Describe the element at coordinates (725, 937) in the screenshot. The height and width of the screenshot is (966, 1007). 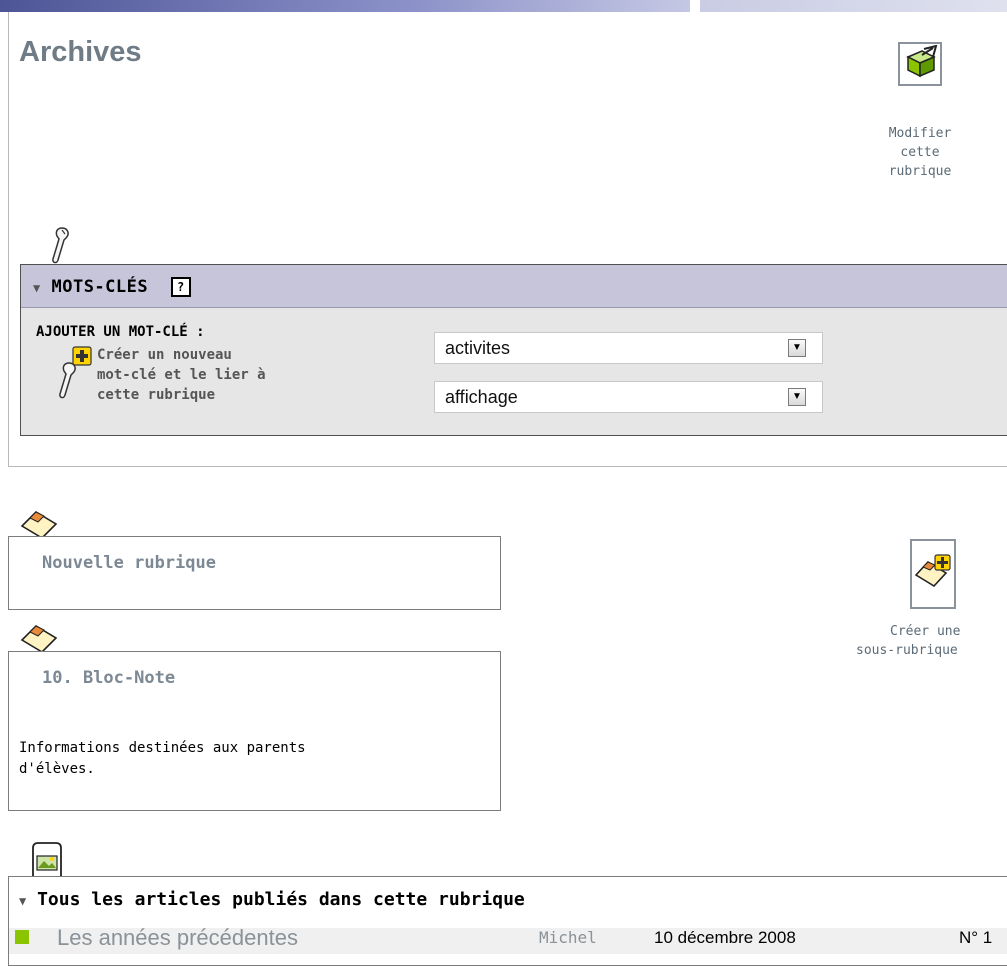
I see `article-date: 10 décembre 2008` at that location.